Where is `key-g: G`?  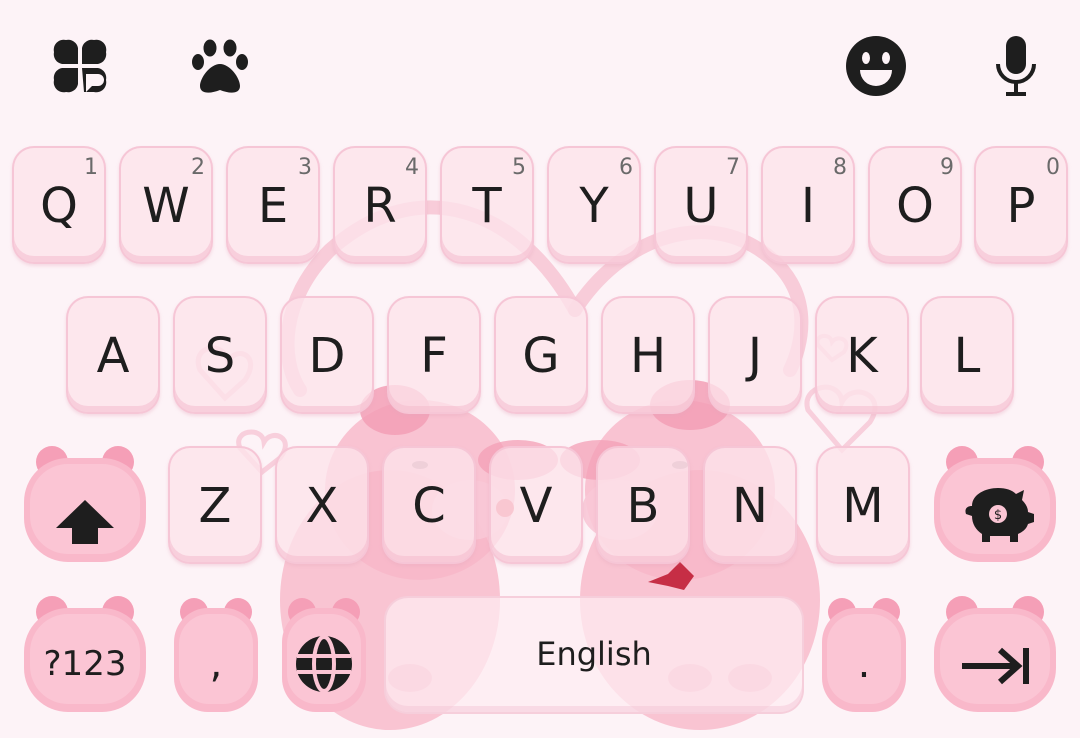 key-g: G is located at coordinates (541, 355).